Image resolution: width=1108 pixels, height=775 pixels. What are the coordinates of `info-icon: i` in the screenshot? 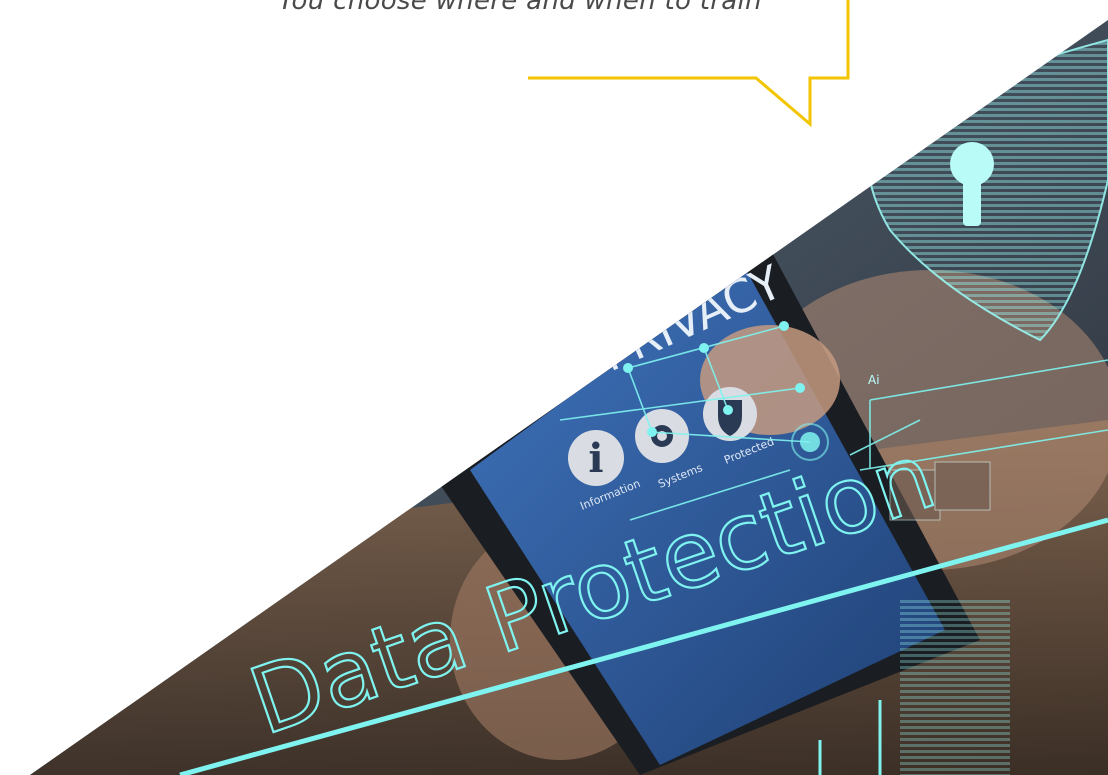 It's located at (596, 458).